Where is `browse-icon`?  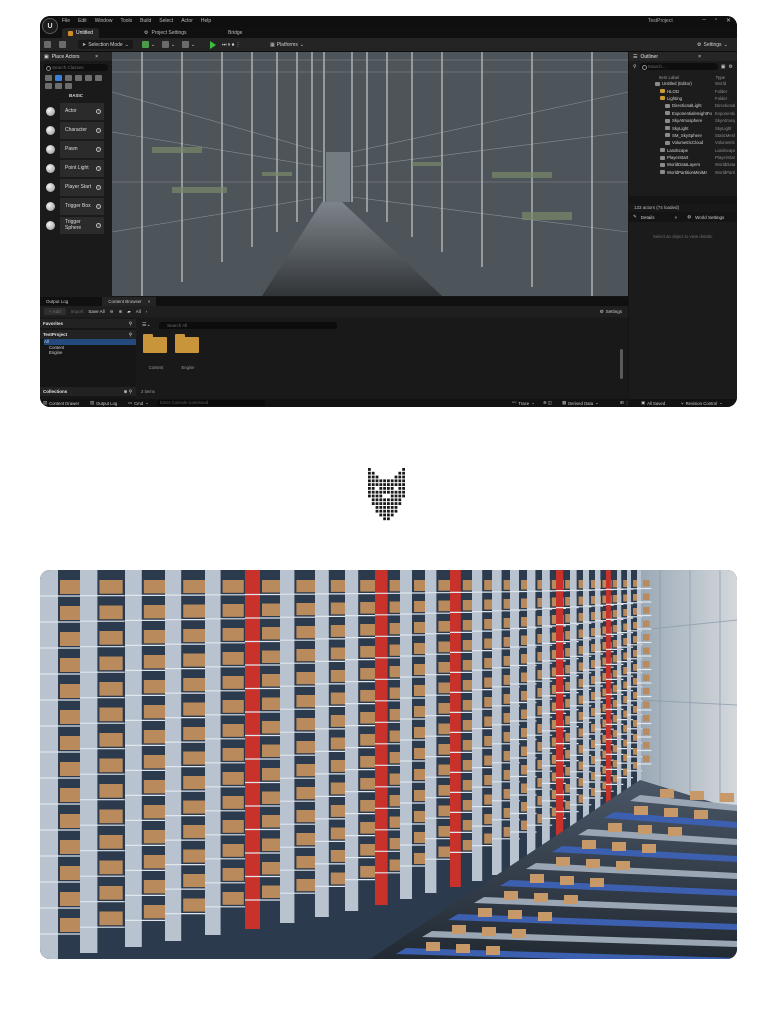
browse-icon is located at coordinates (62, 44).